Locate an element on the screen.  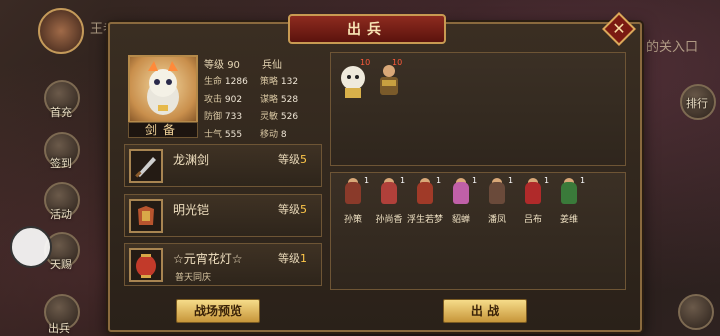
stat-attack: 攻击 902 is located at coordinates (223, 100).